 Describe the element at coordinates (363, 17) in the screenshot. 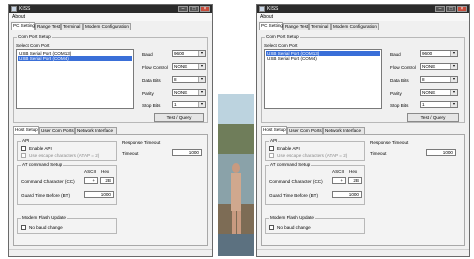

I see `right-menubar: About` at that location.